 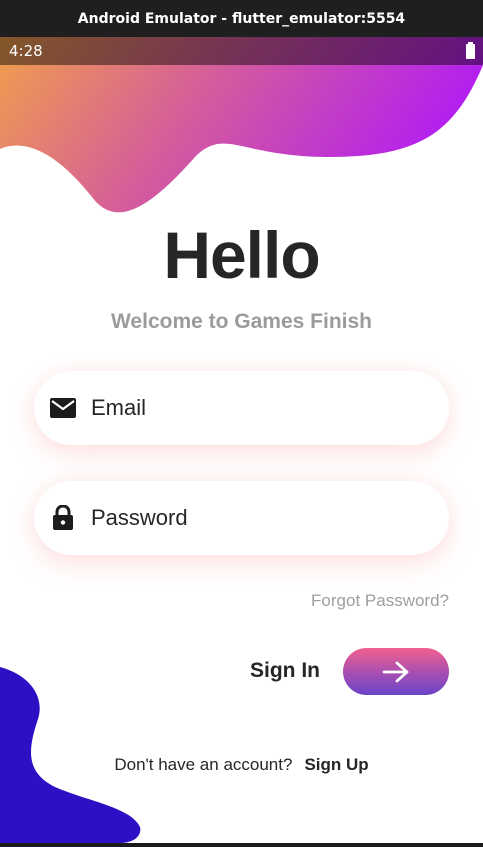 What do you see at coordinates (241, 845) in the screenshot?
I see `phone-bottom-edge` at bounding box center [241, 845].